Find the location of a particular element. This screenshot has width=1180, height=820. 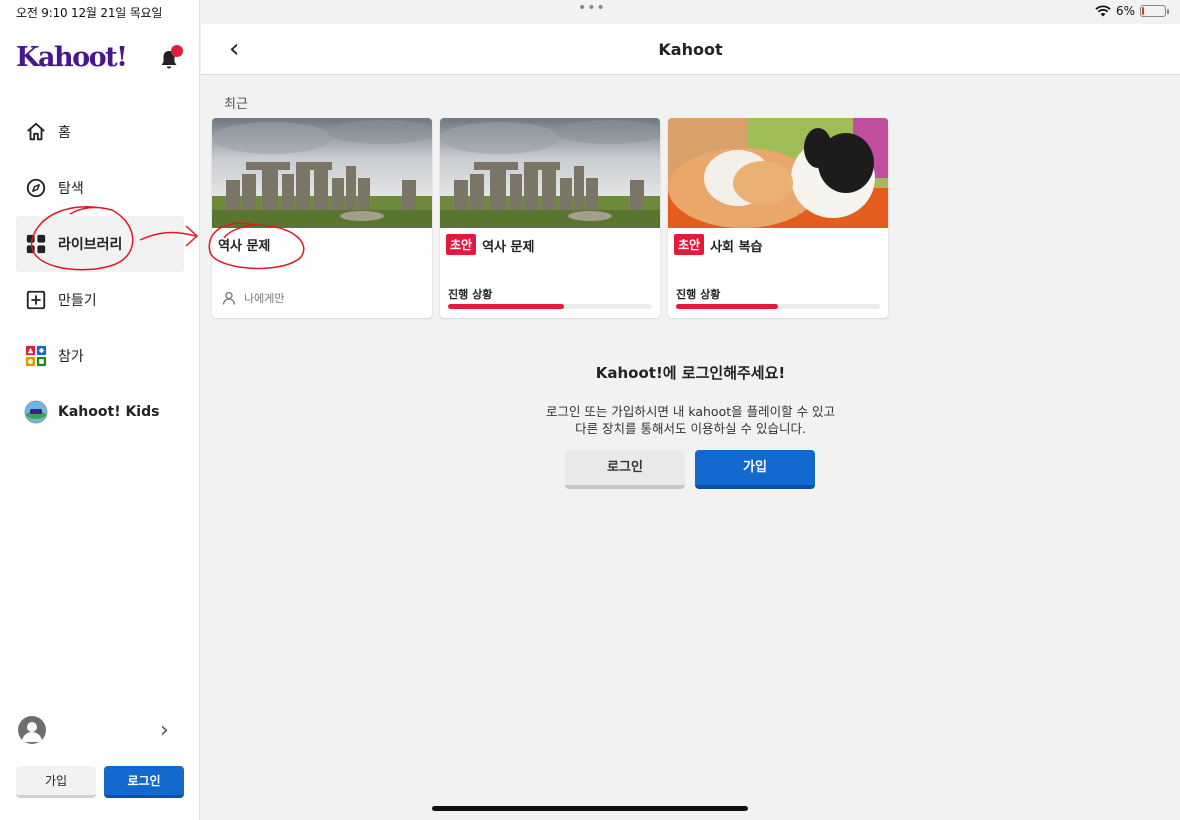

sidebar-item-label: 만들기 is located at coordinates (77, 301).